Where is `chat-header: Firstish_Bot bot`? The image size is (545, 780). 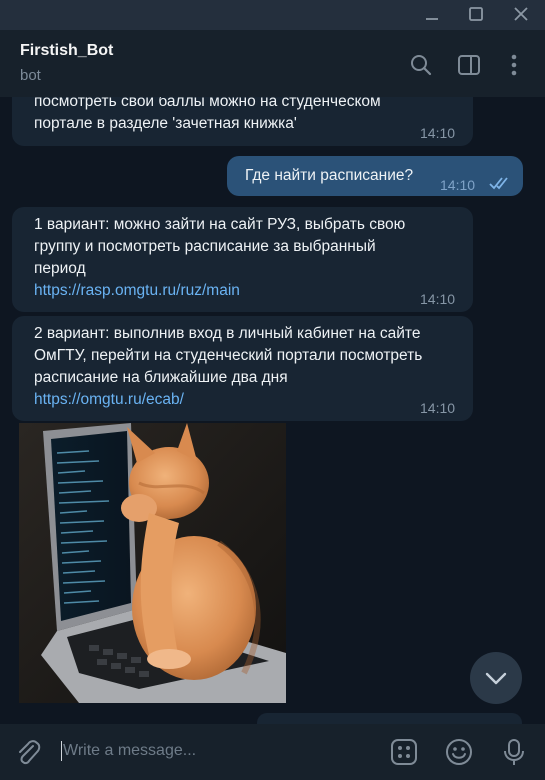 chat-header: Firstish_Bot bot is located at coordinates (272, 64).